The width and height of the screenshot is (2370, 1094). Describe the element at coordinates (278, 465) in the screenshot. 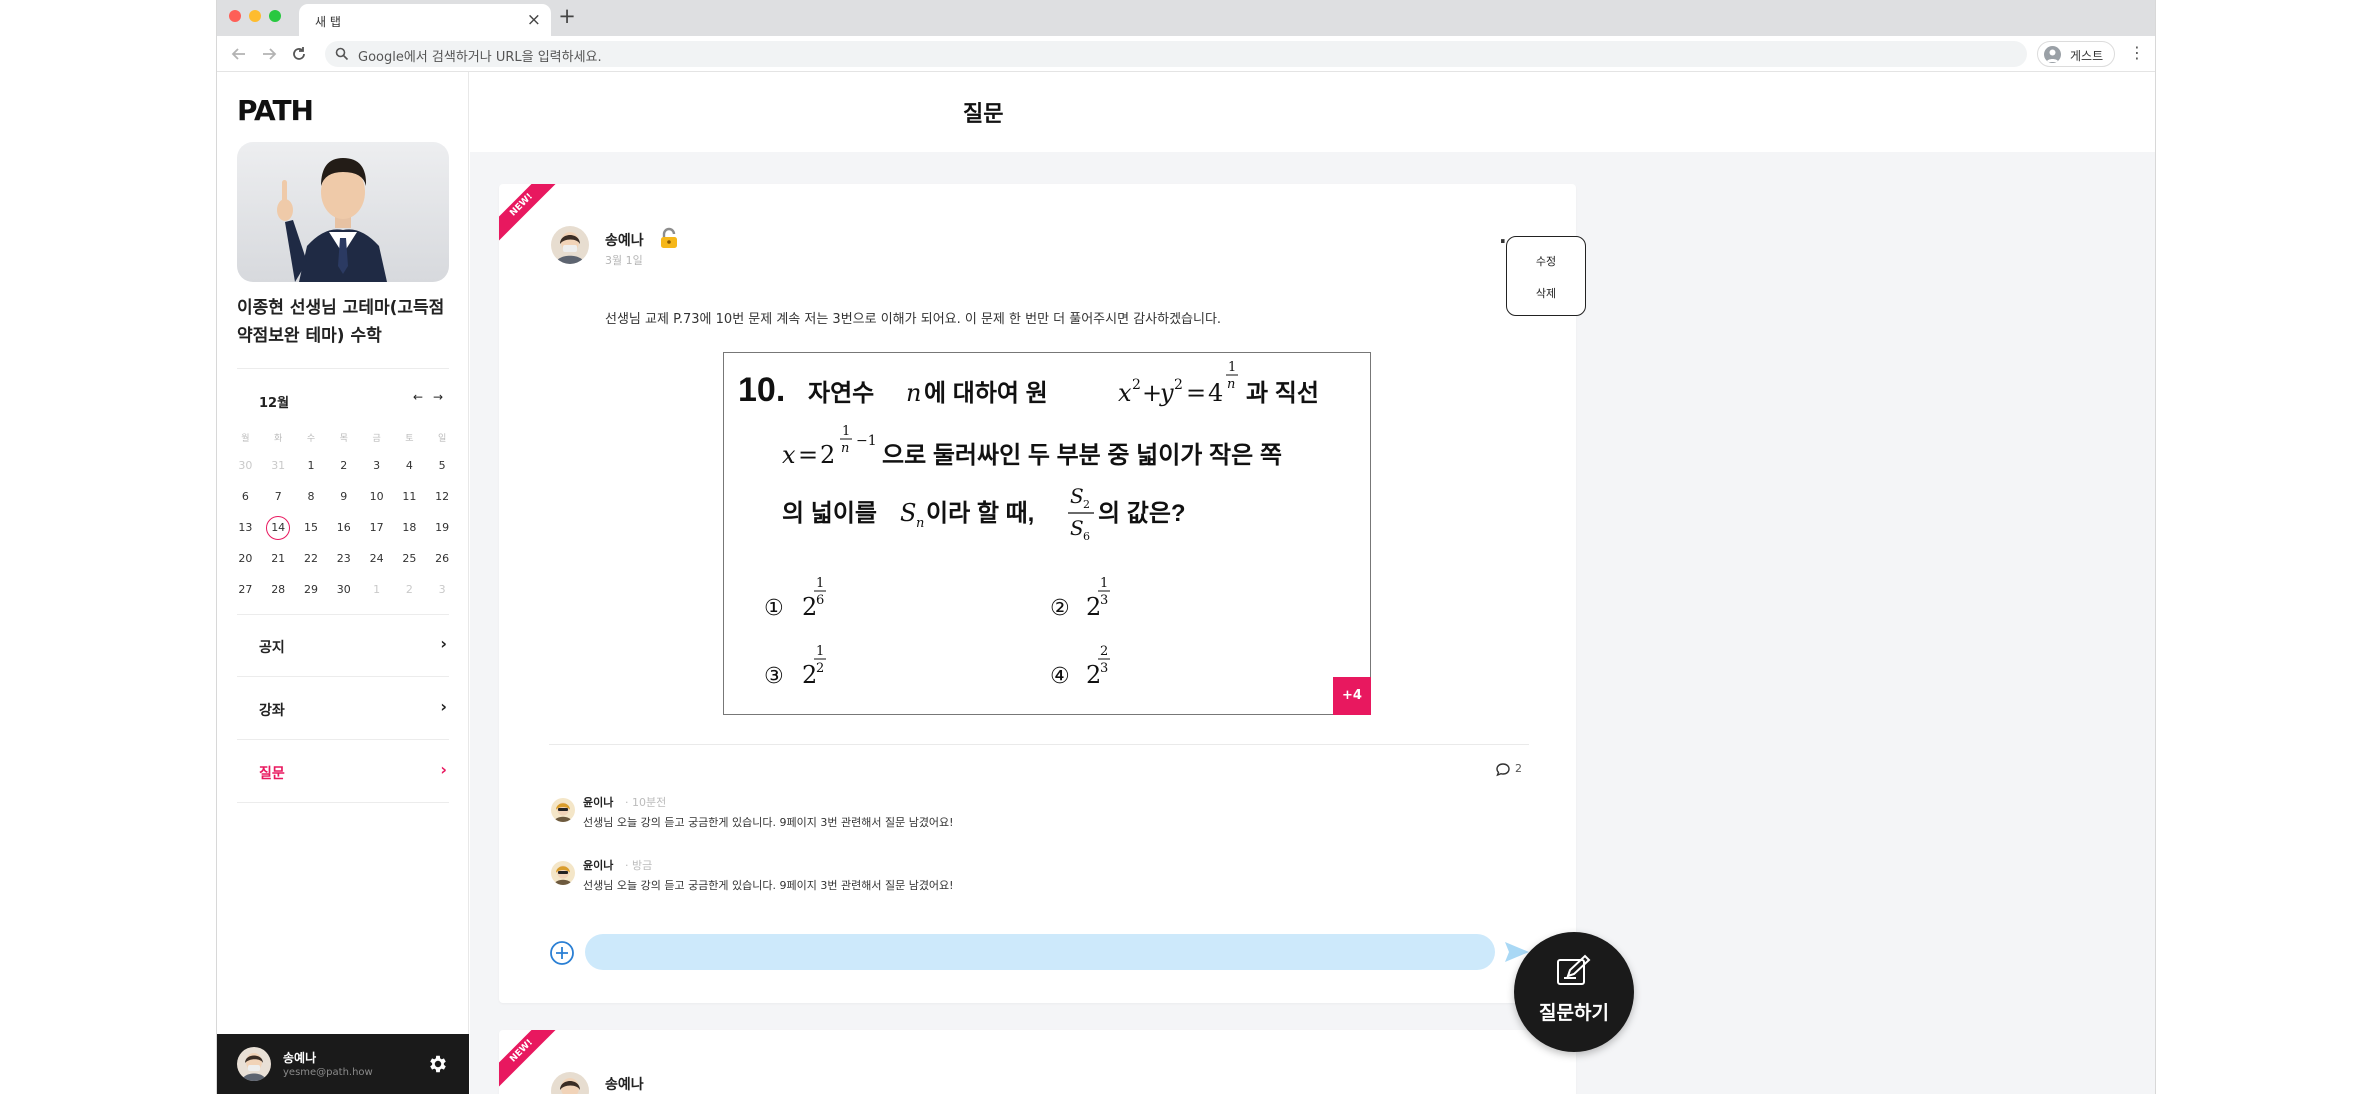

I see `calendar-day: 31` at that location.